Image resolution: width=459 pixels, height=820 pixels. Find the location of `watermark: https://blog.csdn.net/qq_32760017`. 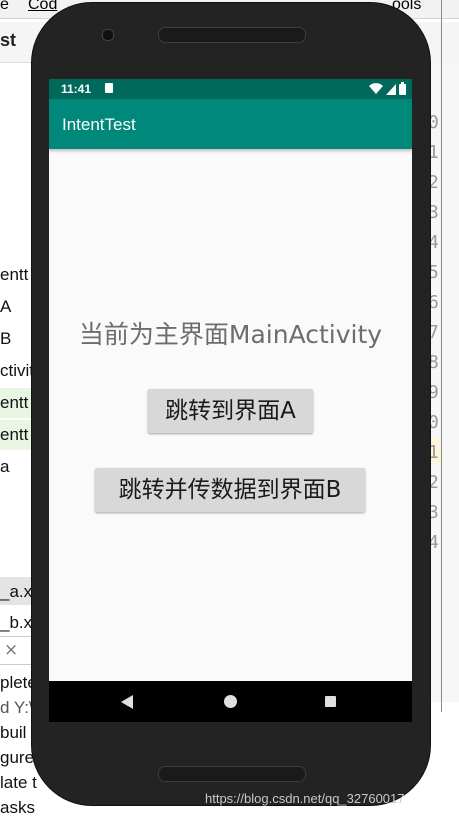

watermark: https://blog.csdn.net/qq_32760017 is located at coordinates (305, 798).